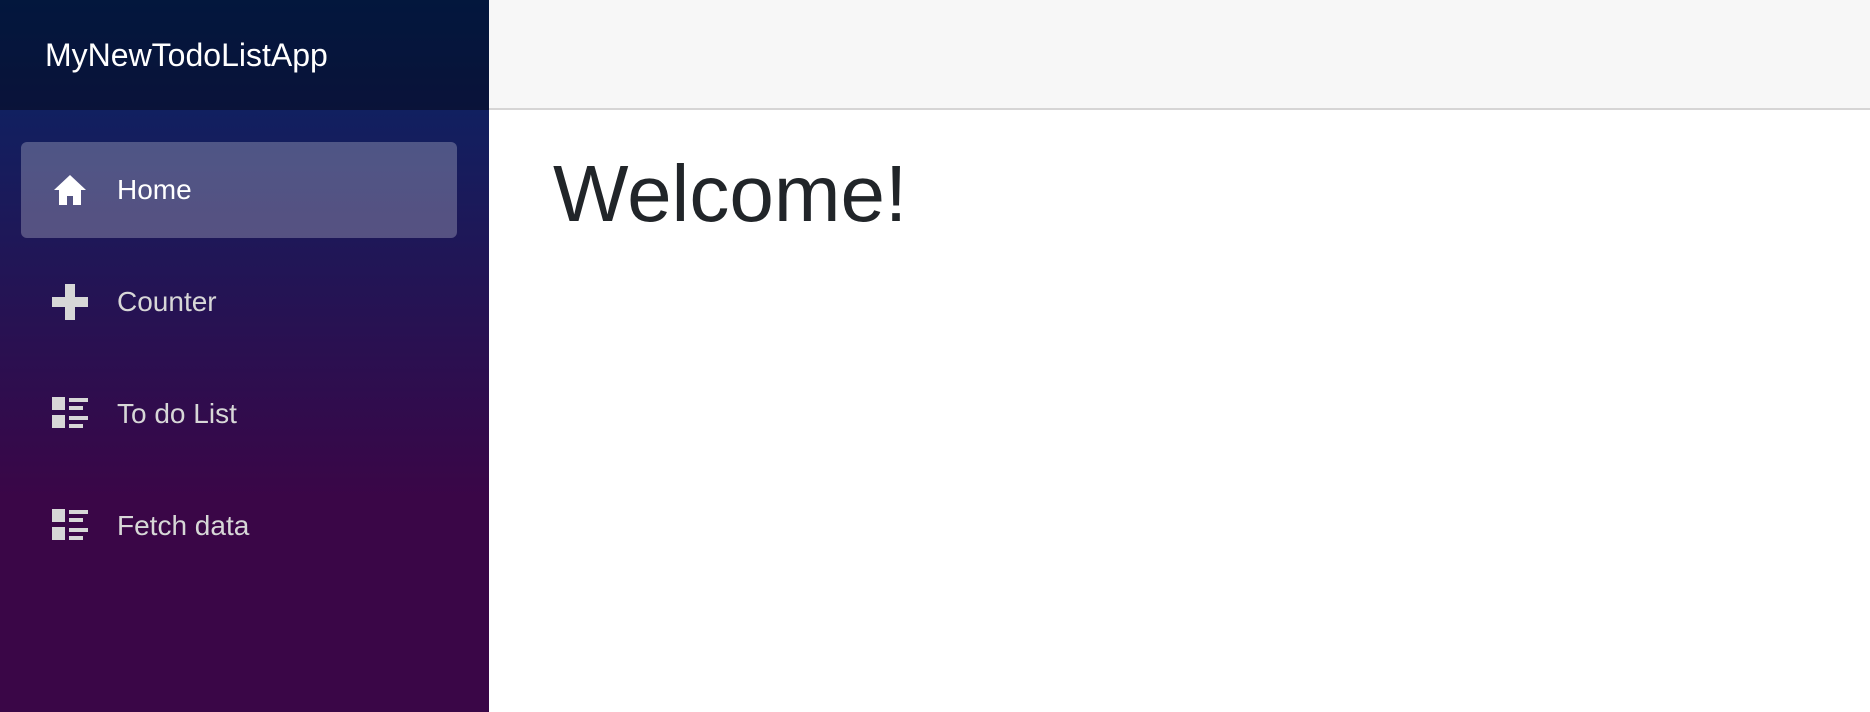 The image size is (1870, 712). Describe the element at coordinates (70, 302) in the screenshot. I see `plus-icon` at that location.